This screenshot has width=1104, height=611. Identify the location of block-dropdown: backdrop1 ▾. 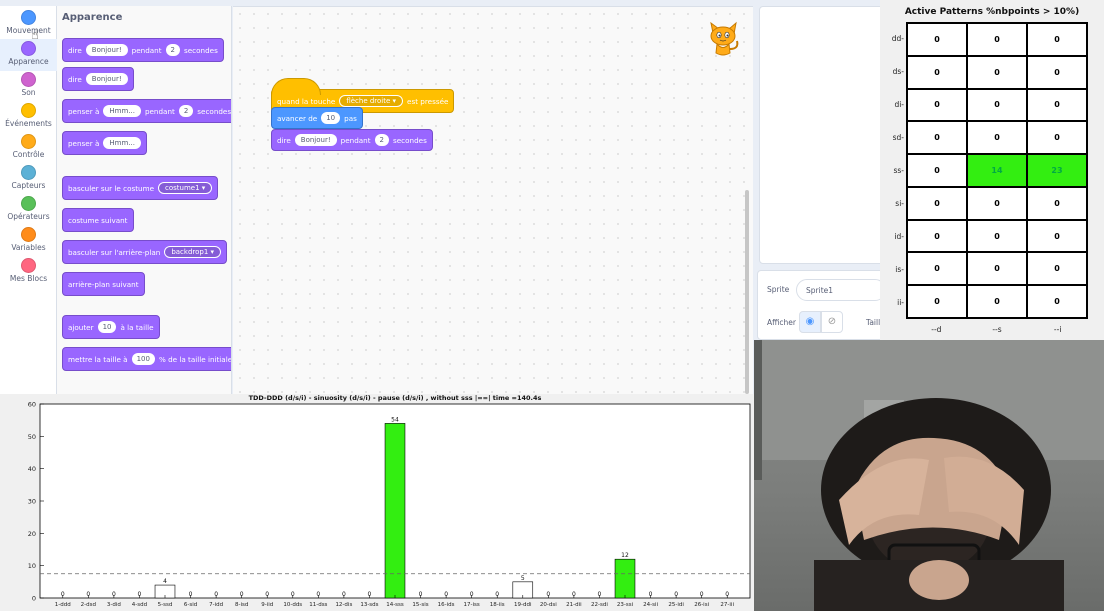
(193, 252).